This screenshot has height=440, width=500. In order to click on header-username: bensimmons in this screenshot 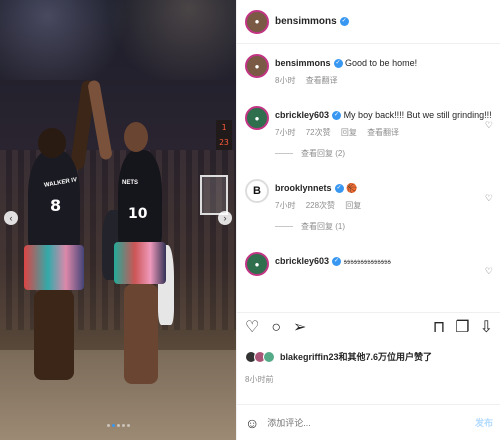, I will do `click(306, 21)`.